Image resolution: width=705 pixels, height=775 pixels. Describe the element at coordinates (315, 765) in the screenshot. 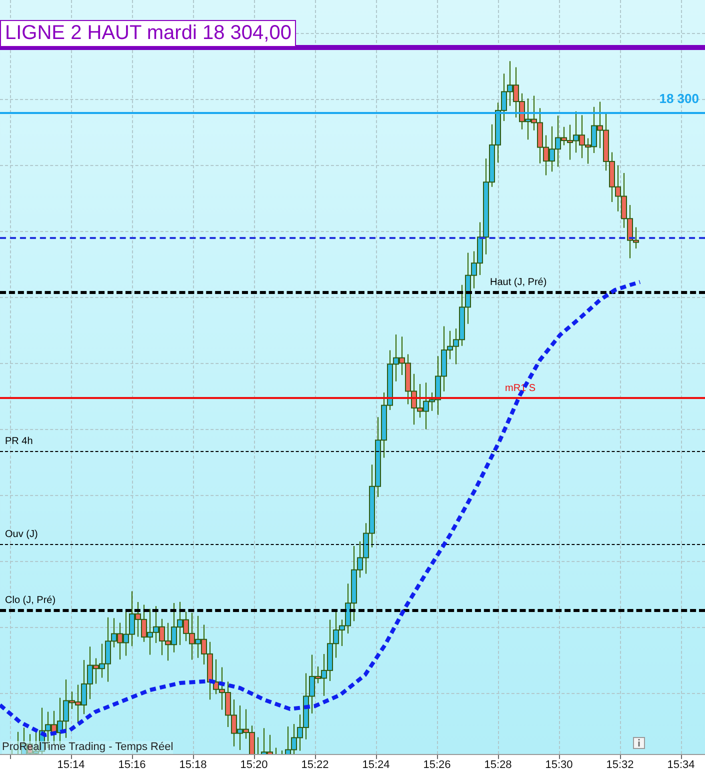

I see `time-tick-label: 15:22` at that location.